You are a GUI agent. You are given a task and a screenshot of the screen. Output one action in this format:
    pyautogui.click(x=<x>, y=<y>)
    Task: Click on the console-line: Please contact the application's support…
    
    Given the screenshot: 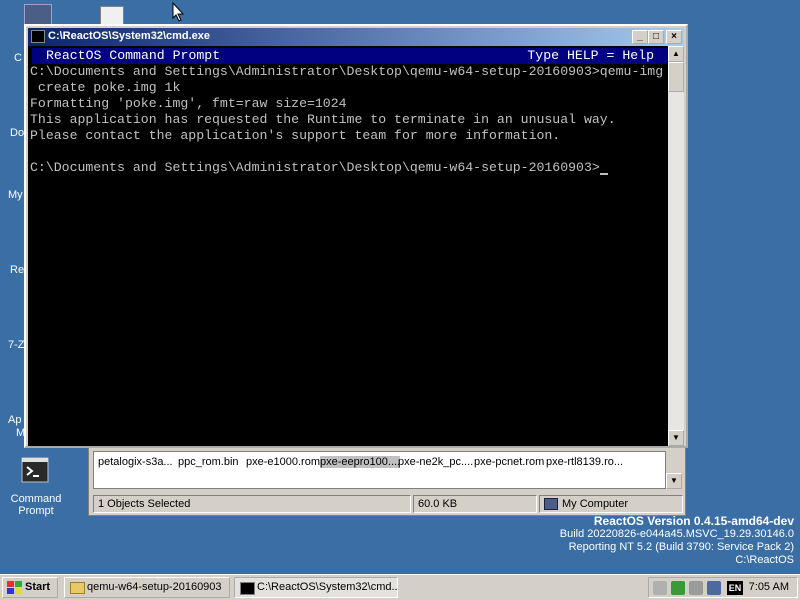 What is the action you would take?
    pyautogui.click(x=295, y=135)
    